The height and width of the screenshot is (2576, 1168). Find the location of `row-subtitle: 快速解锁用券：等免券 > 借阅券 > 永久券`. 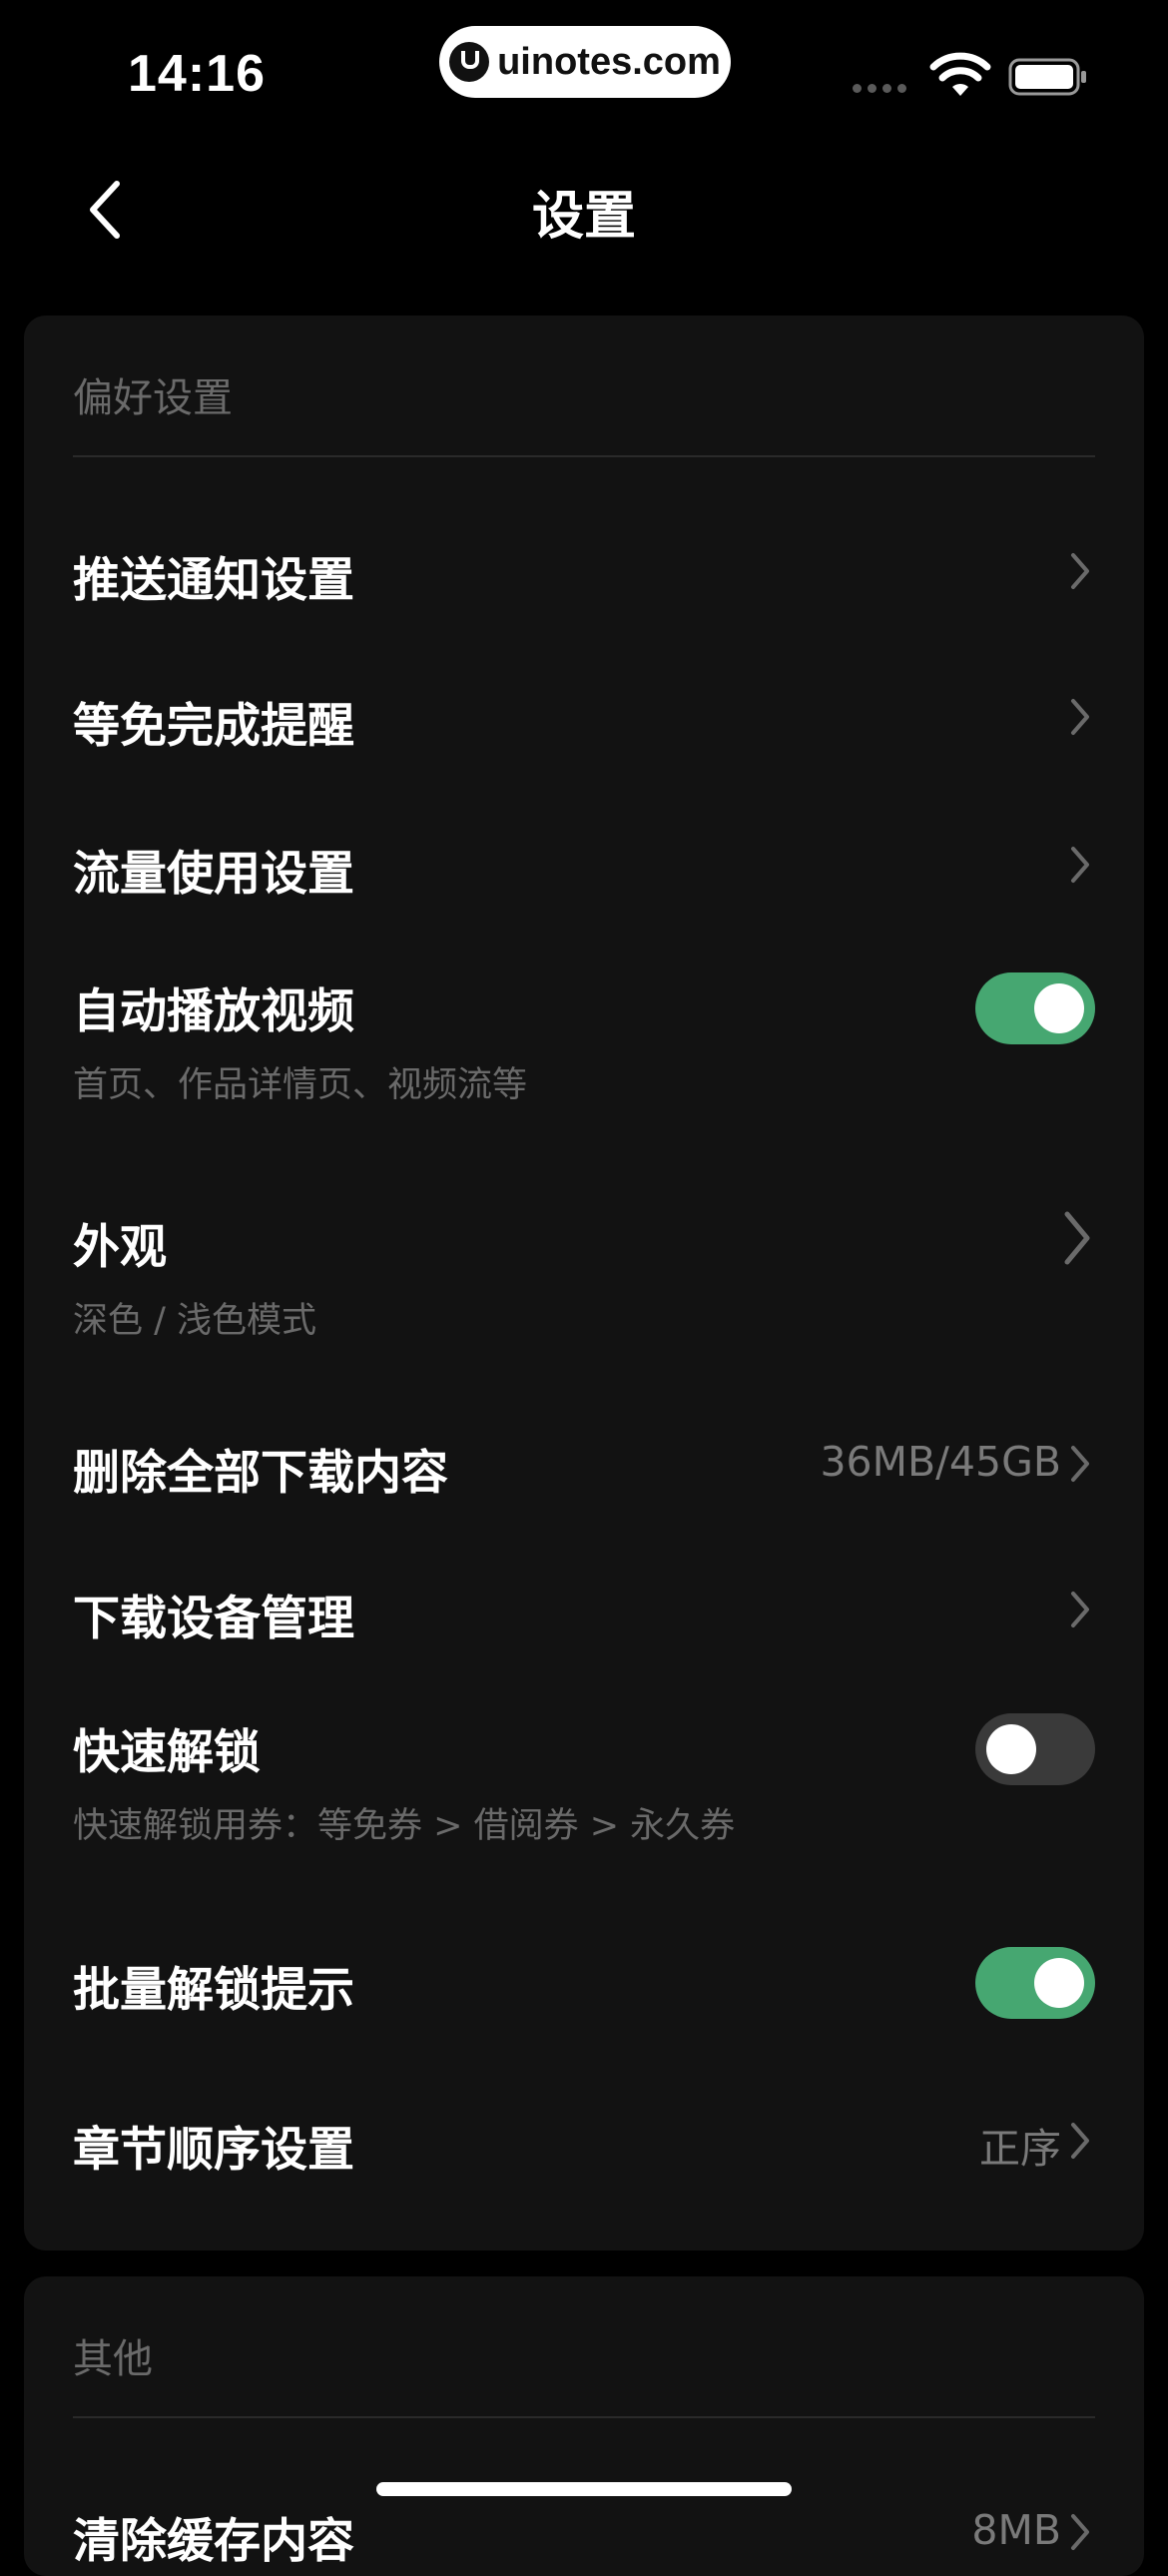

row-subtitle: 快速解锁用券：等免券 > 借阅券 > 永久券 is located at coordinates (404, 1826).